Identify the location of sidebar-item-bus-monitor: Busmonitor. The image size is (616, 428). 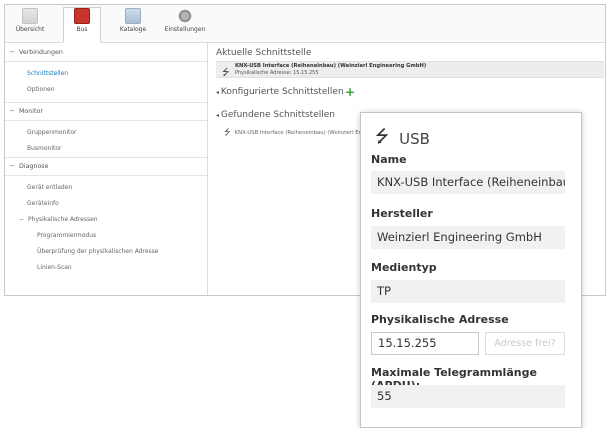
(106, 149).